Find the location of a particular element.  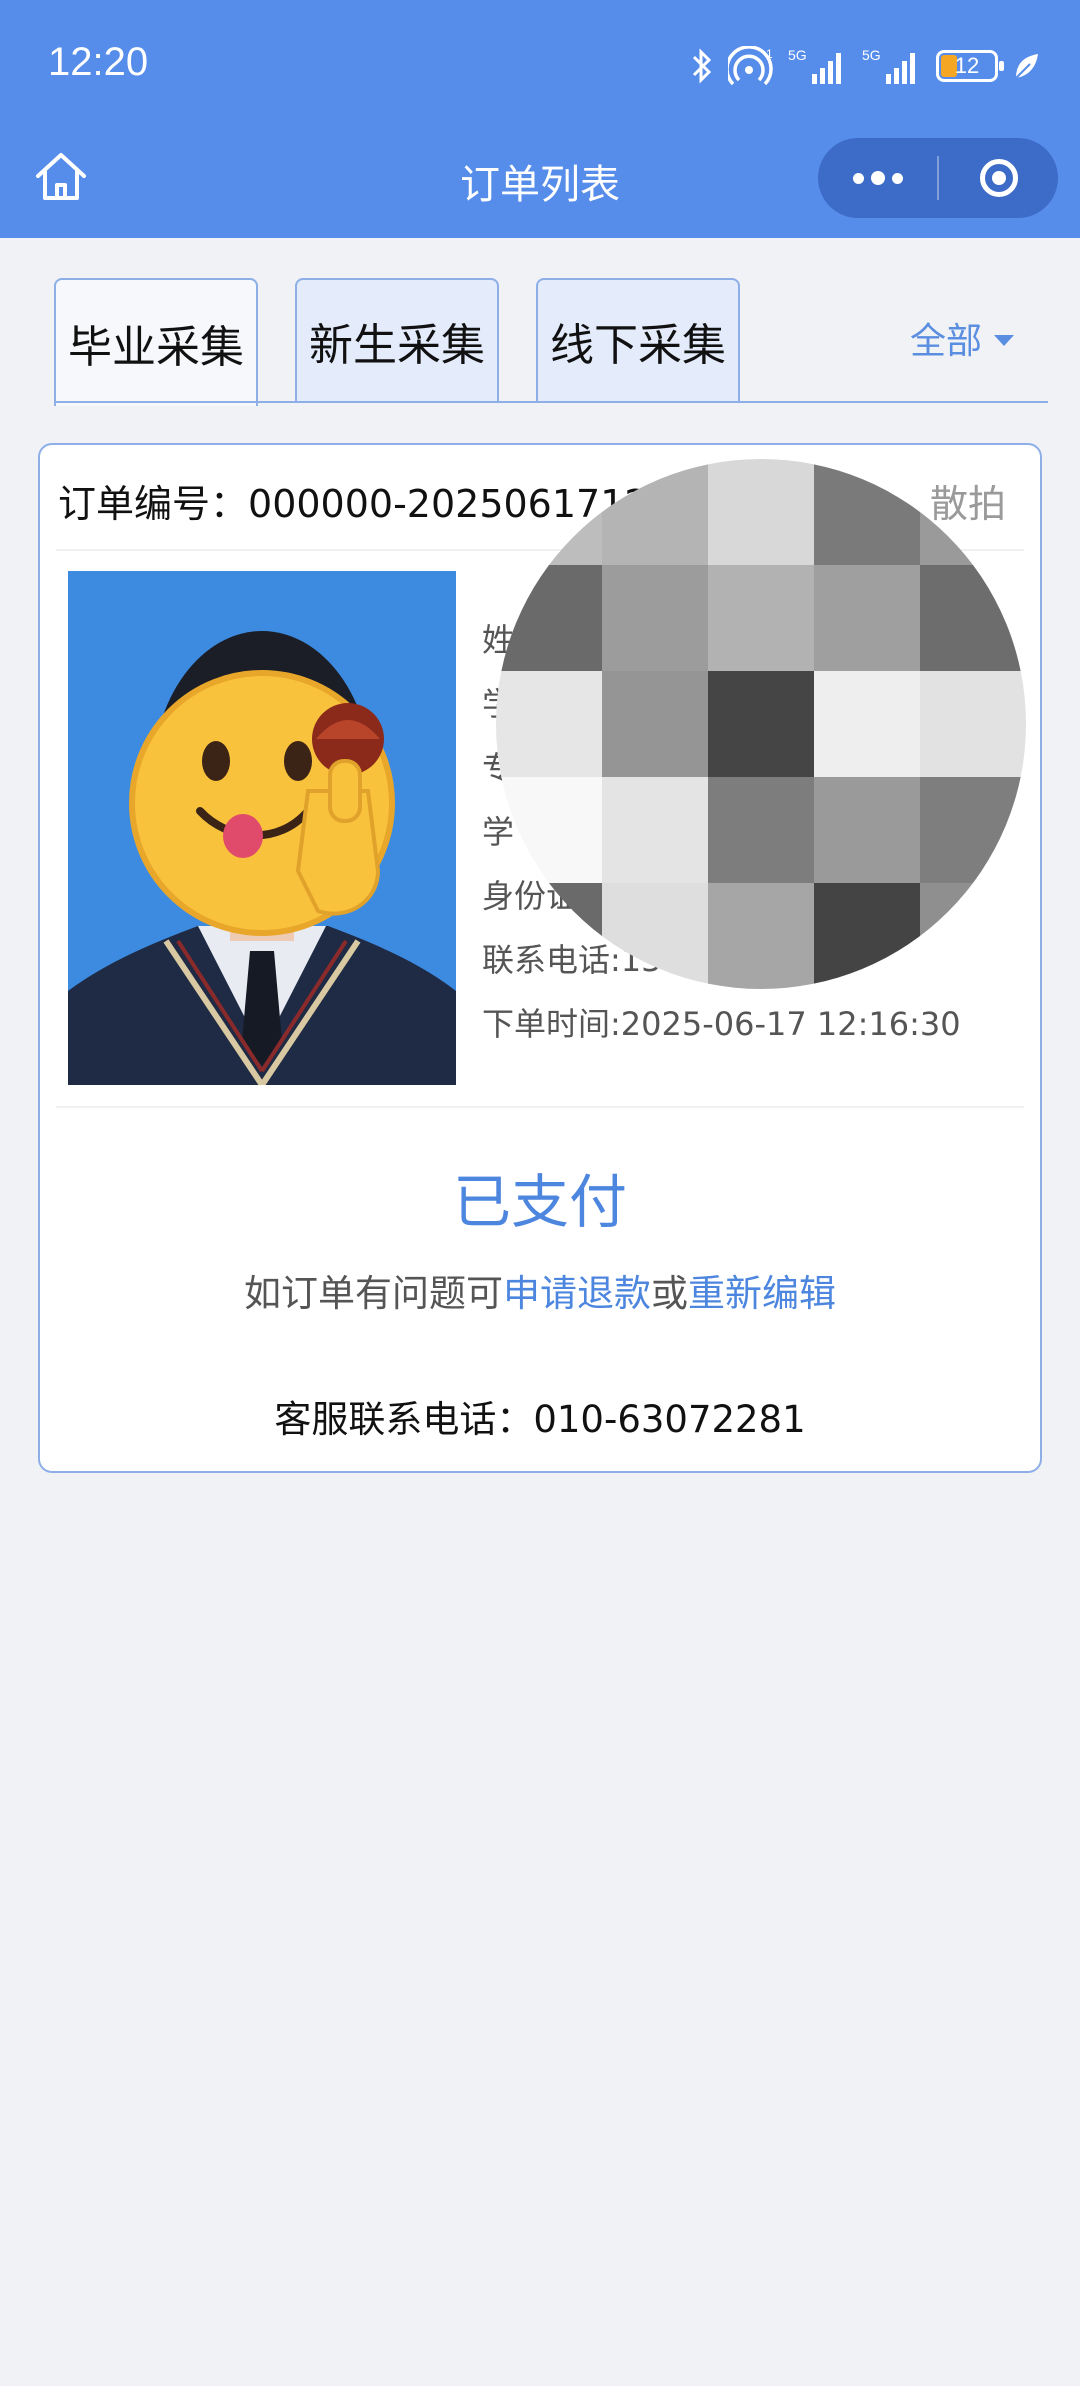

student-photo-image is located at coordinates (262, 828).